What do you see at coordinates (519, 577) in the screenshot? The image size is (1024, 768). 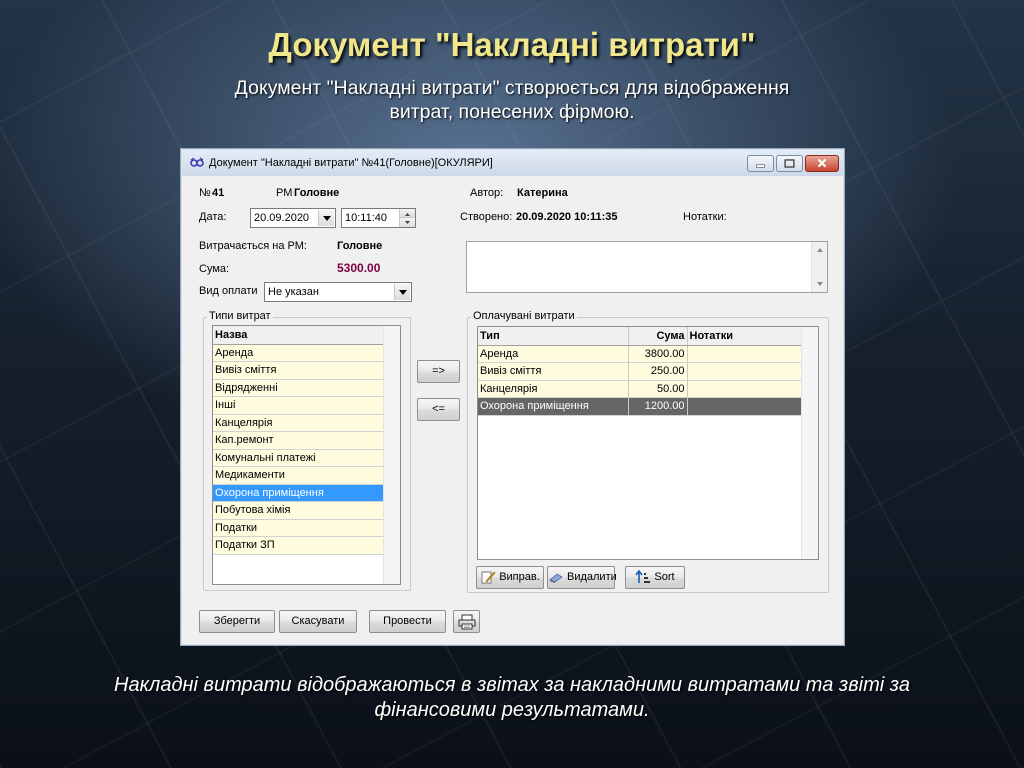 I see `edit-button-label: Виправ.` at bounding box center [519, 577].